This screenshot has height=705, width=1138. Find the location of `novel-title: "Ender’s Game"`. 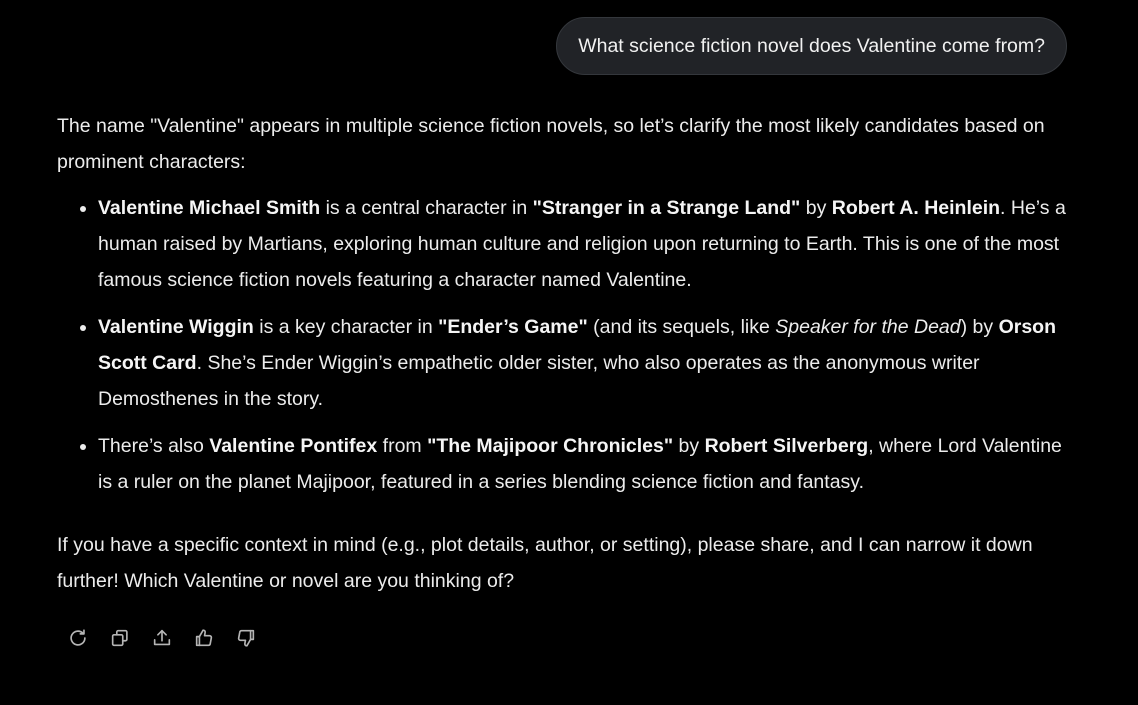

novel-title: "Ender’s Game" is located at coordinates (513, 327).